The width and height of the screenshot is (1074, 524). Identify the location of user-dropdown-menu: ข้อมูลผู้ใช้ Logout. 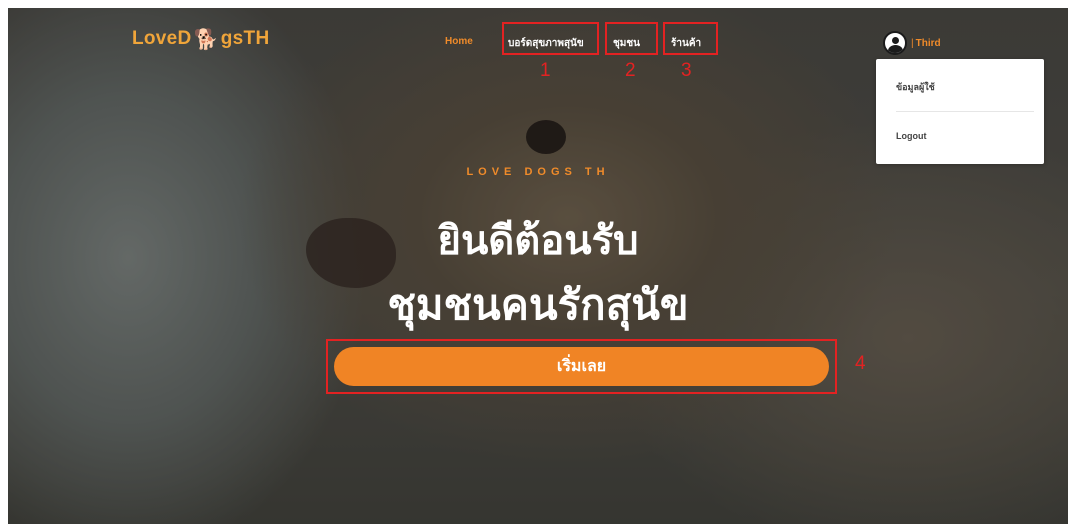
(960, 111).